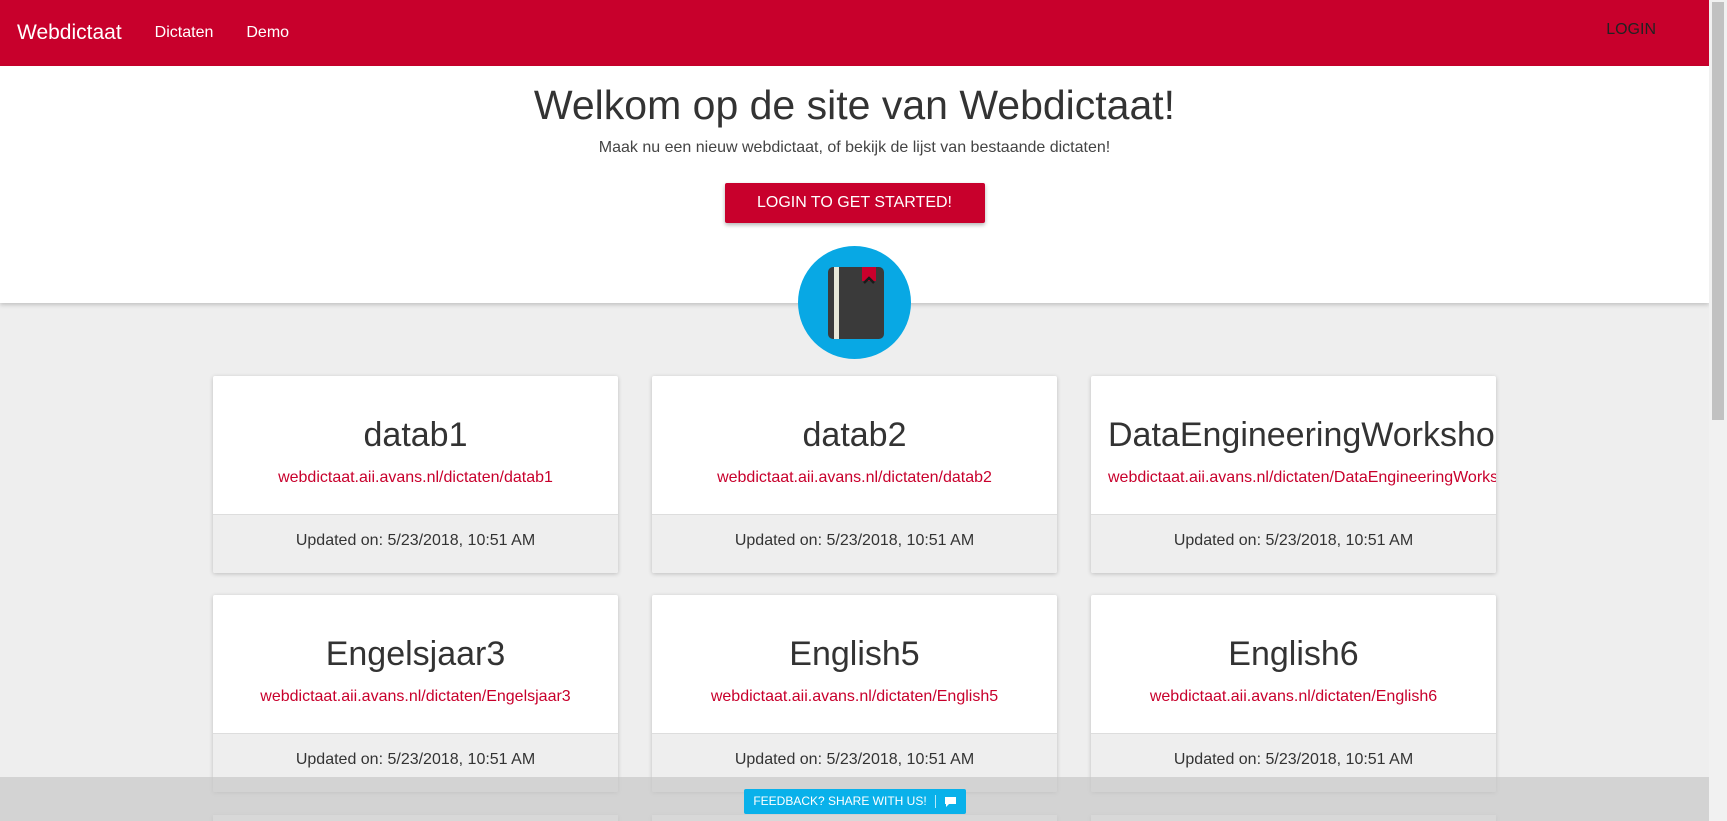 This screenshot has width=1727, height=821. Describe the element at coordinates (950, 801) in the screenshot. I see `chat-icon` at that location.